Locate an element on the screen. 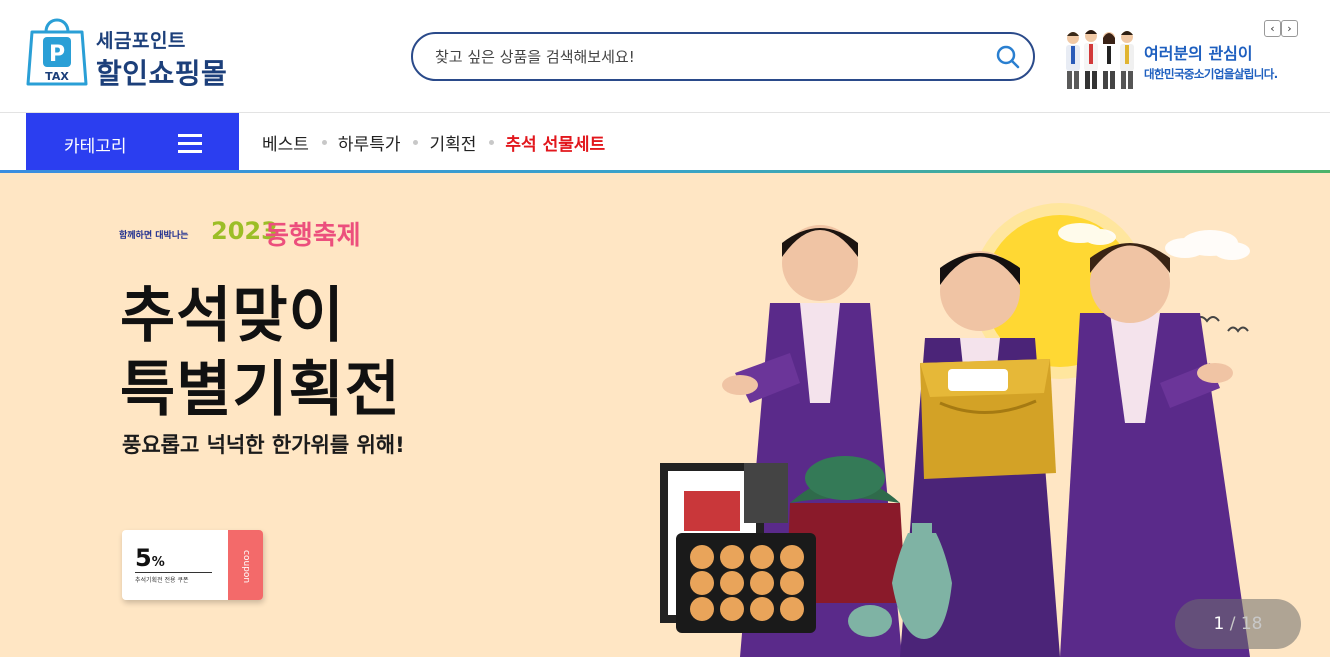 The height and width of the screenshot is (657, 1330). festival-tagline: 함께하면 대박나는 is located at coordinates (154, 236).